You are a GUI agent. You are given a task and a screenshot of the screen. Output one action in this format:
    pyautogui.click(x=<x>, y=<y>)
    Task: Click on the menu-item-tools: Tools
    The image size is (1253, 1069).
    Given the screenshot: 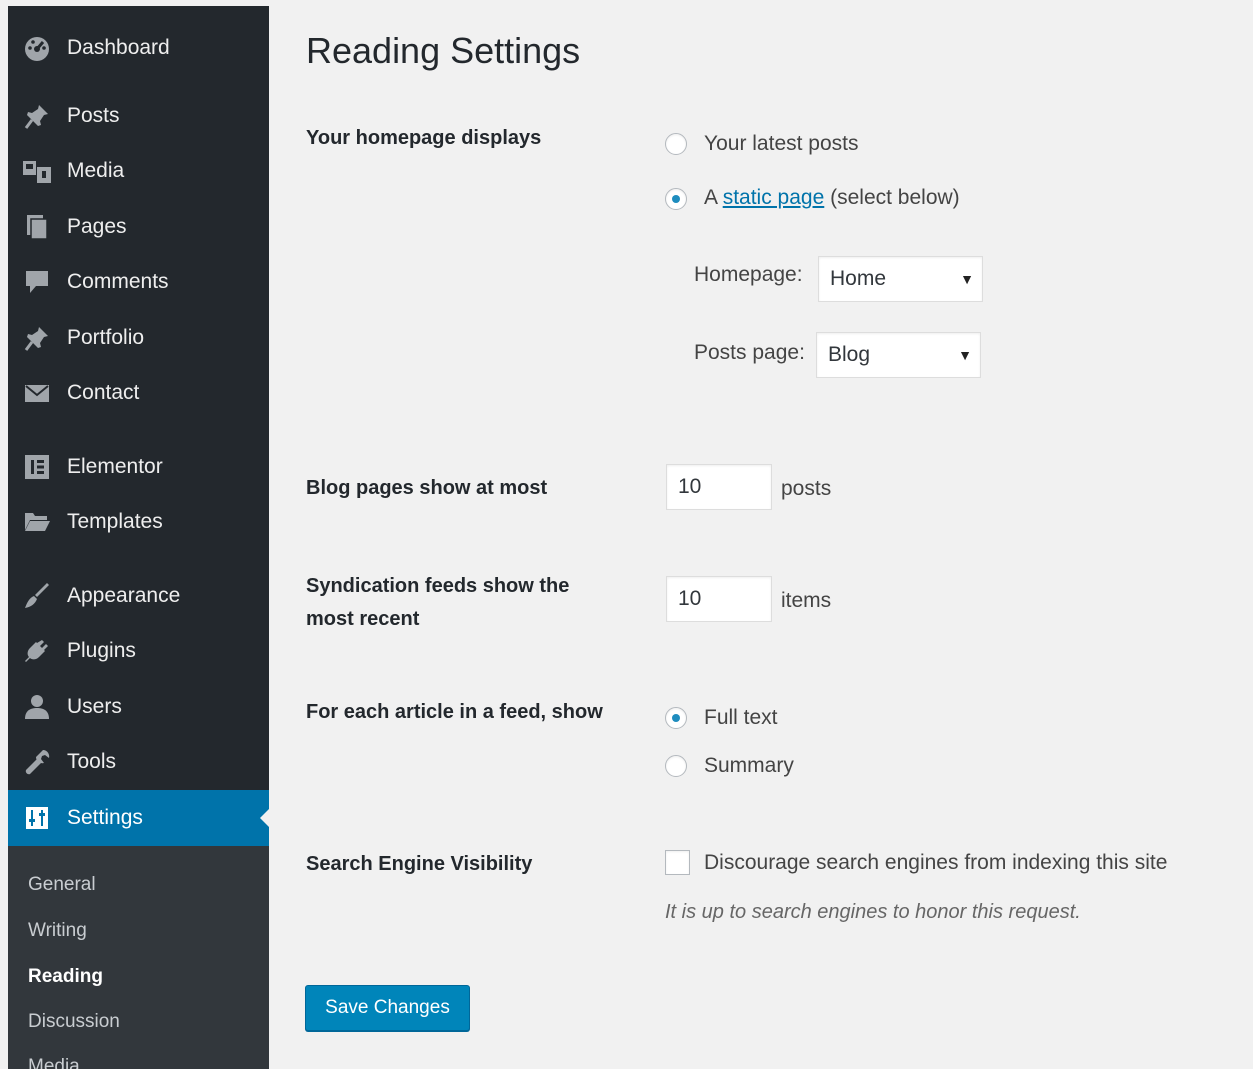 What is the action you would take?
    pyautogui.click(x=138, y=762)
    